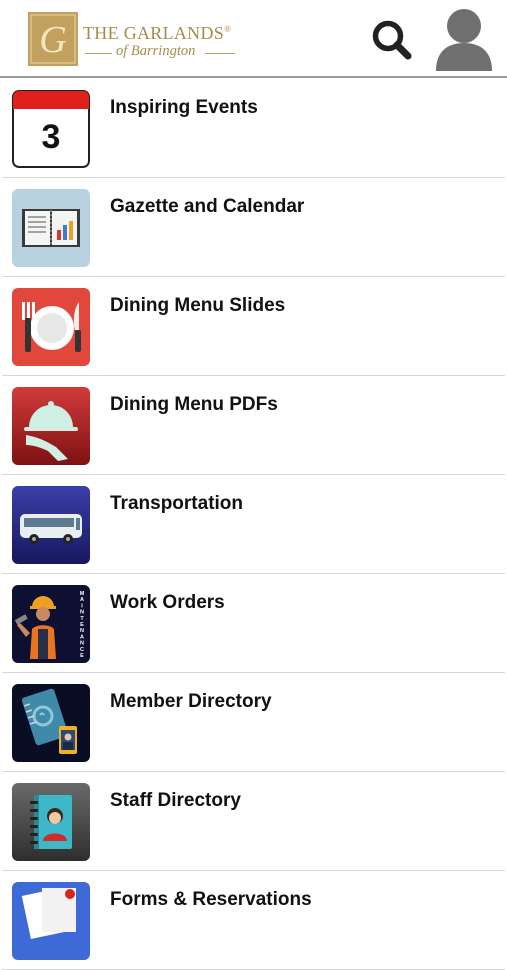 The height and width of the screenshot is (970, 507). I want to click on menu-item-staff-directory: Staff Directory, so click(253, 821).